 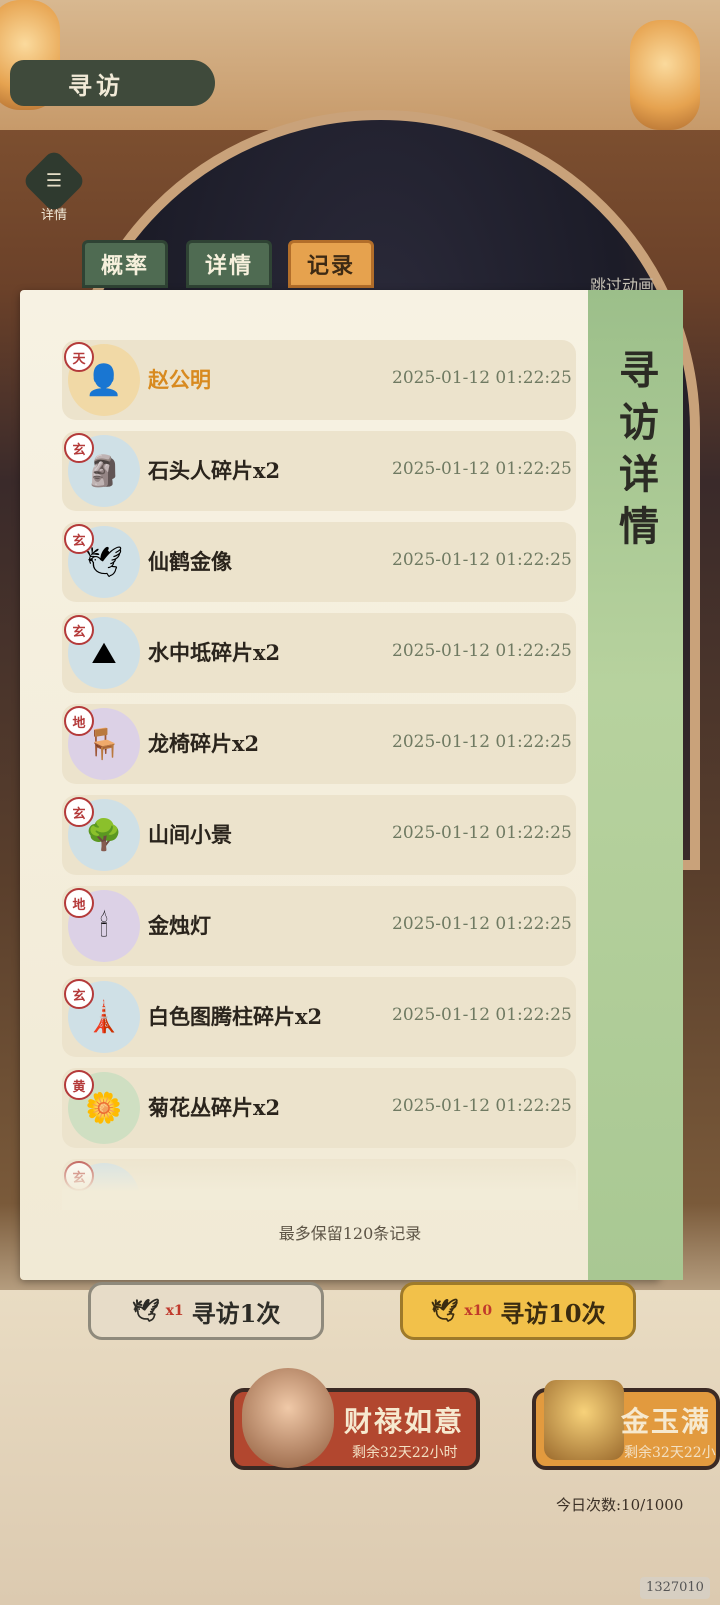 I want to click on draw-ten-button: 🕊 x10 寻访10次, so click(x=518, y=1311).